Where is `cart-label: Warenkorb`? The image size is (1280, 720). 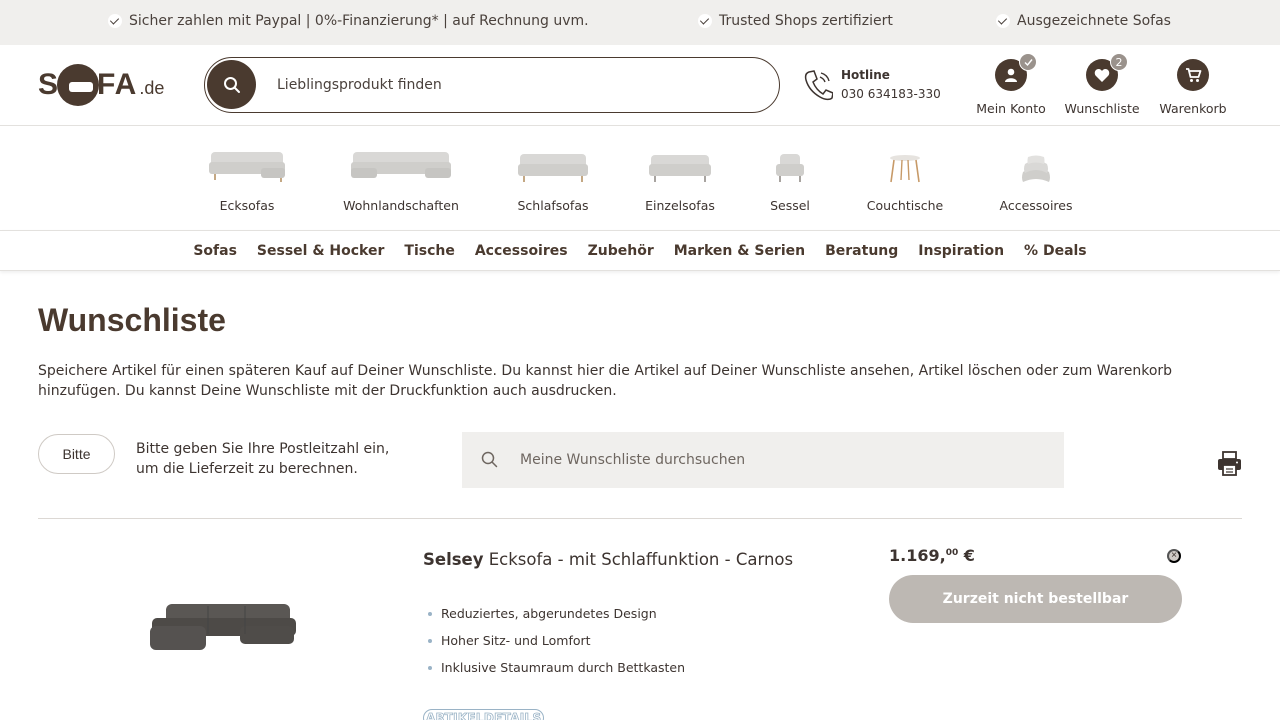
cart-label: Warenkorb is located at coordinates (1193, 108).